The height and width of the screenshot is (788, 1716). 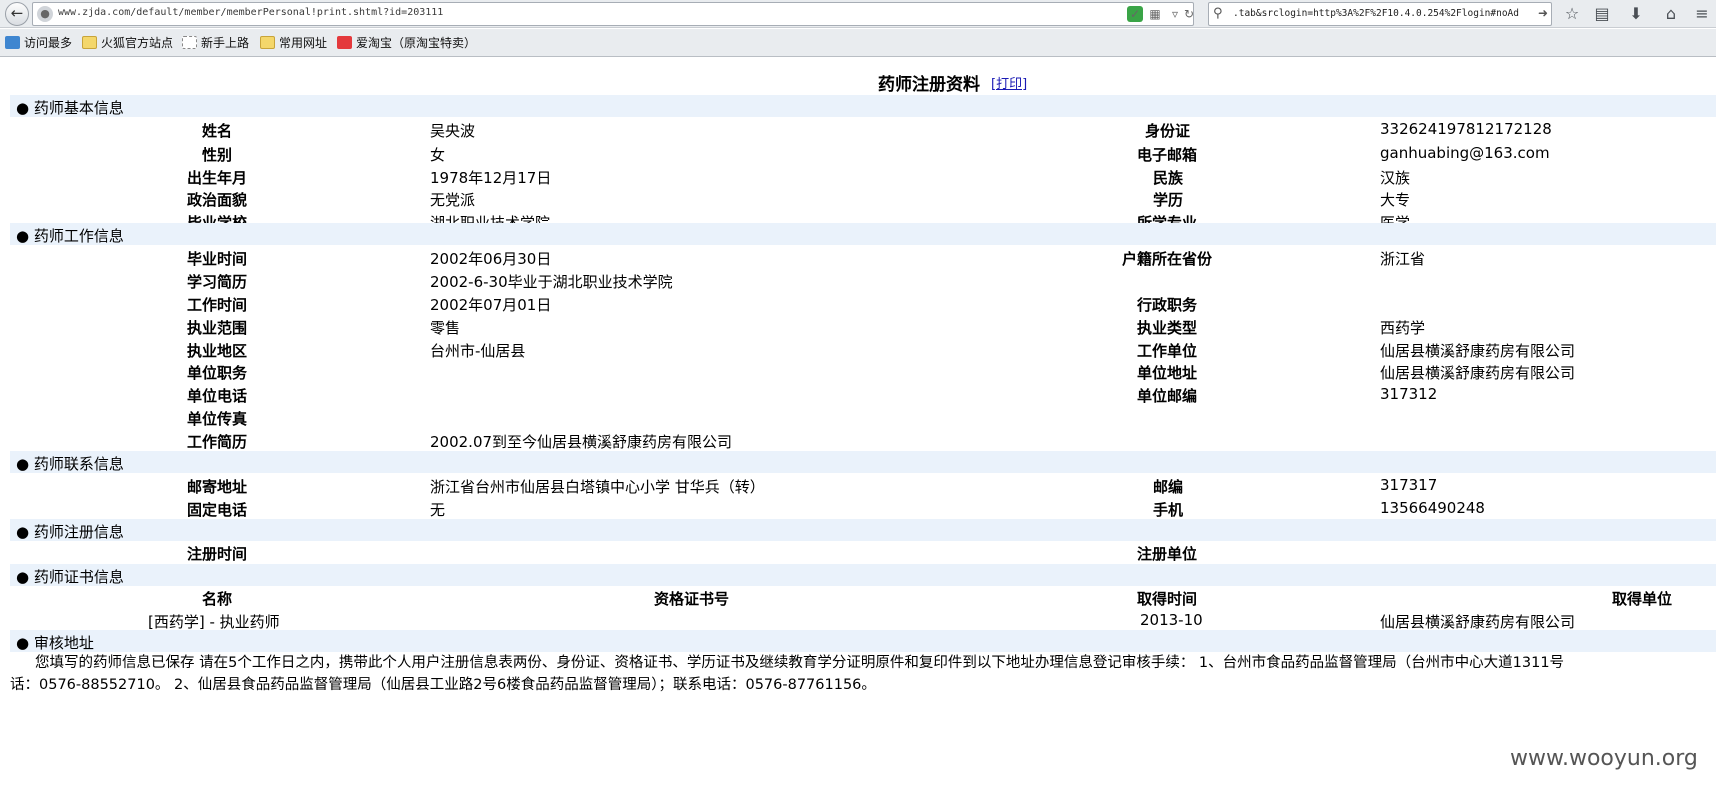 I want to click on cert-header-date: 取得时间, so click(x=1167, y=599).